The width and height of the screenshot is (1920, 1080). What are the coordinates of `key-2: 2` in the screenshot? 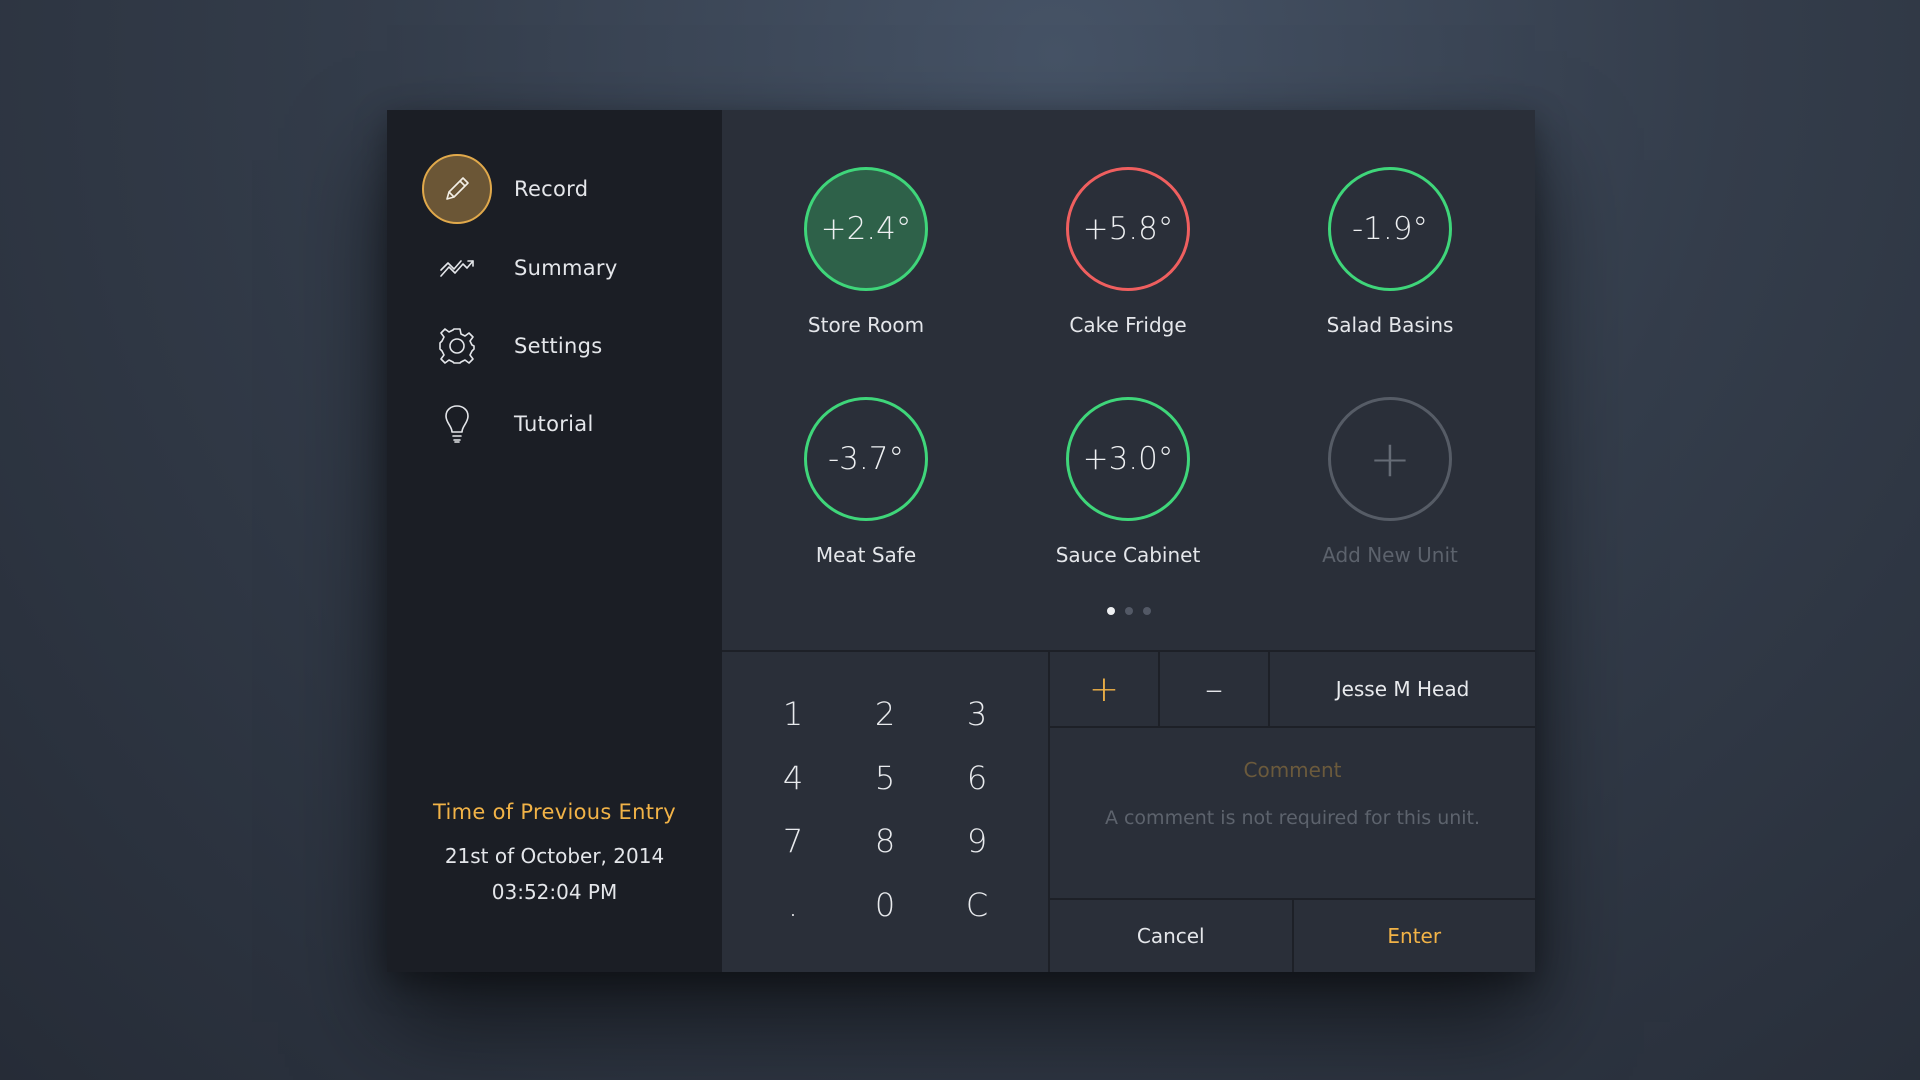 It's located at (885, 714).